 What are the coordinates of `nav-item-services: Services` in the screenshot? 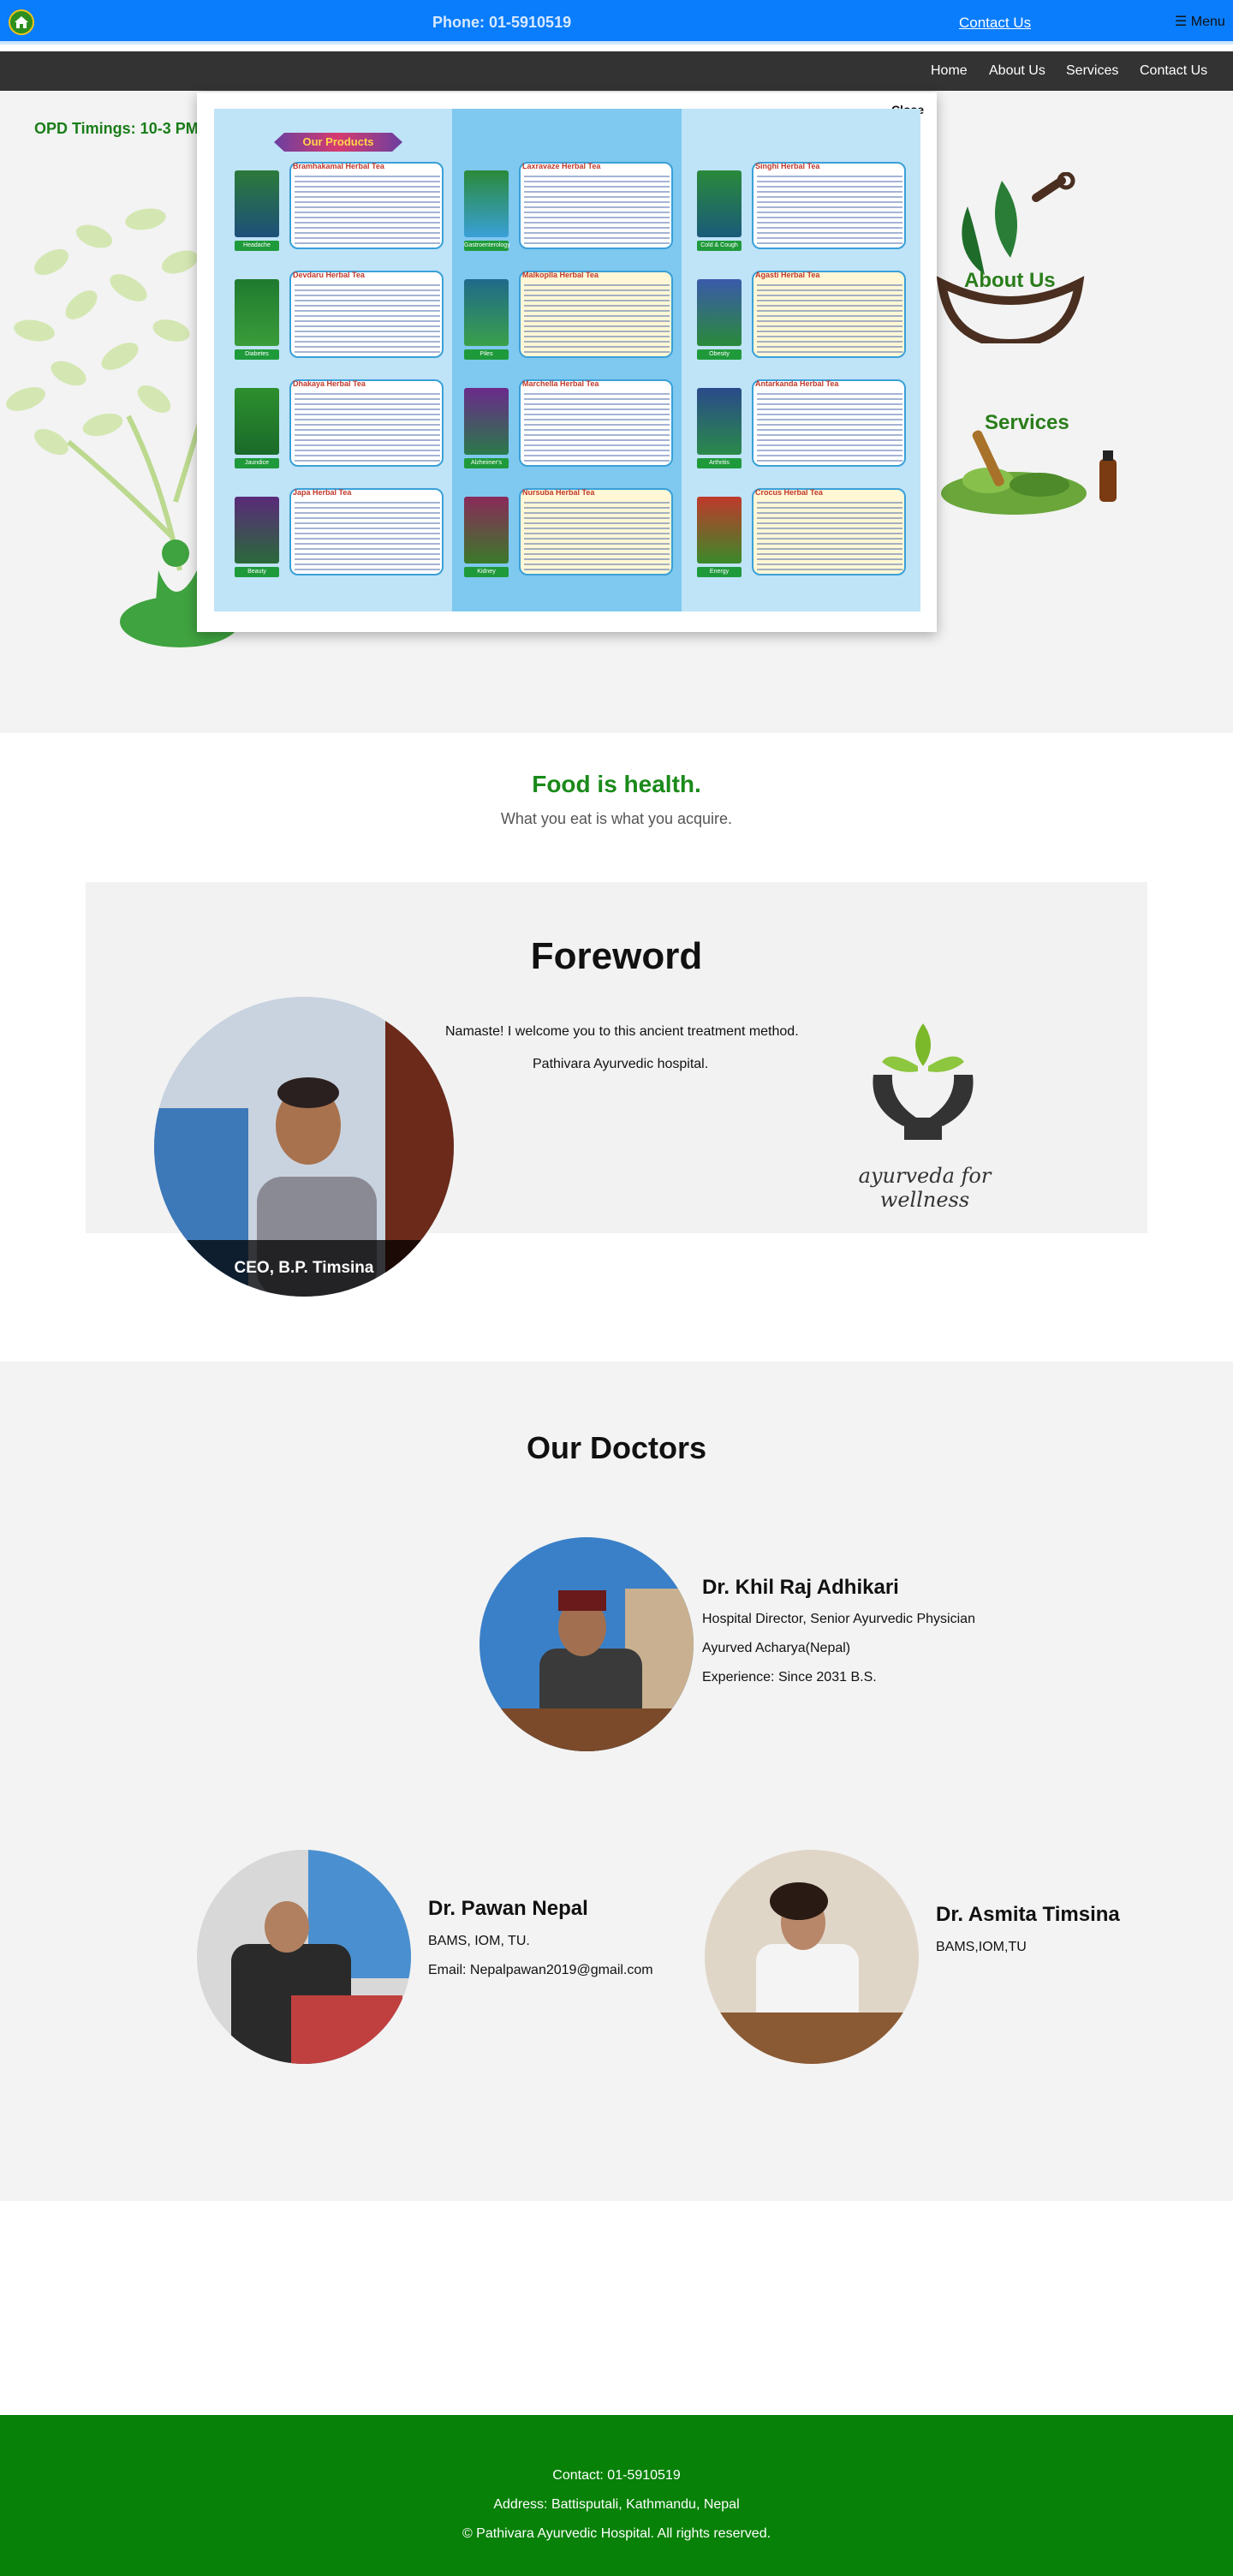 It's located at (1092, 71).